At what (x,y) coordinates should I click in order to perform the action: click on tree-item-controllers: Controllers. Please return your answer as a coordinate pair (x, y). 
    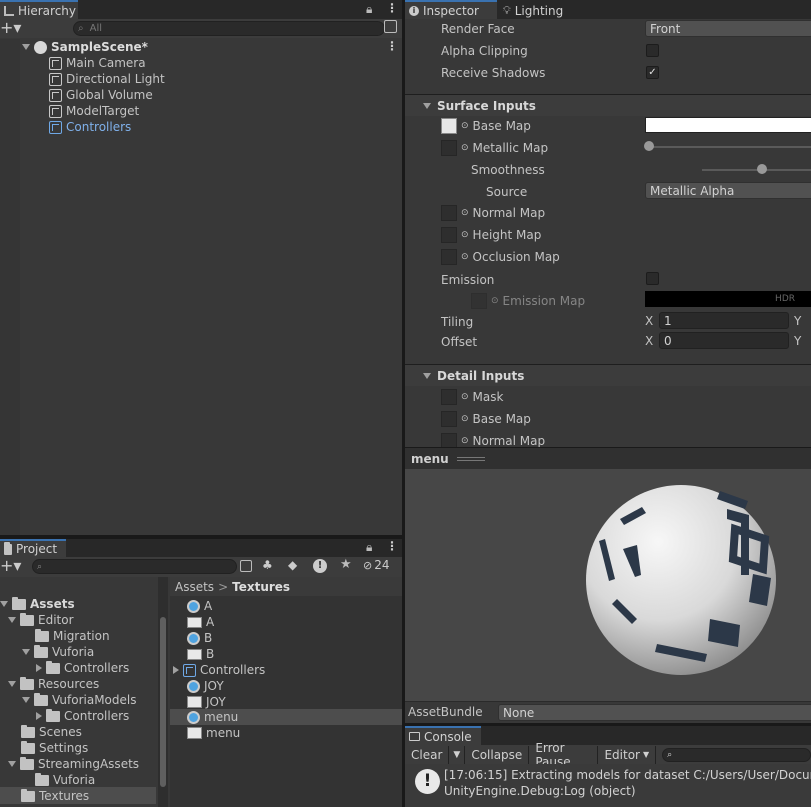
    Looking at the image, I should click on (82, 668).